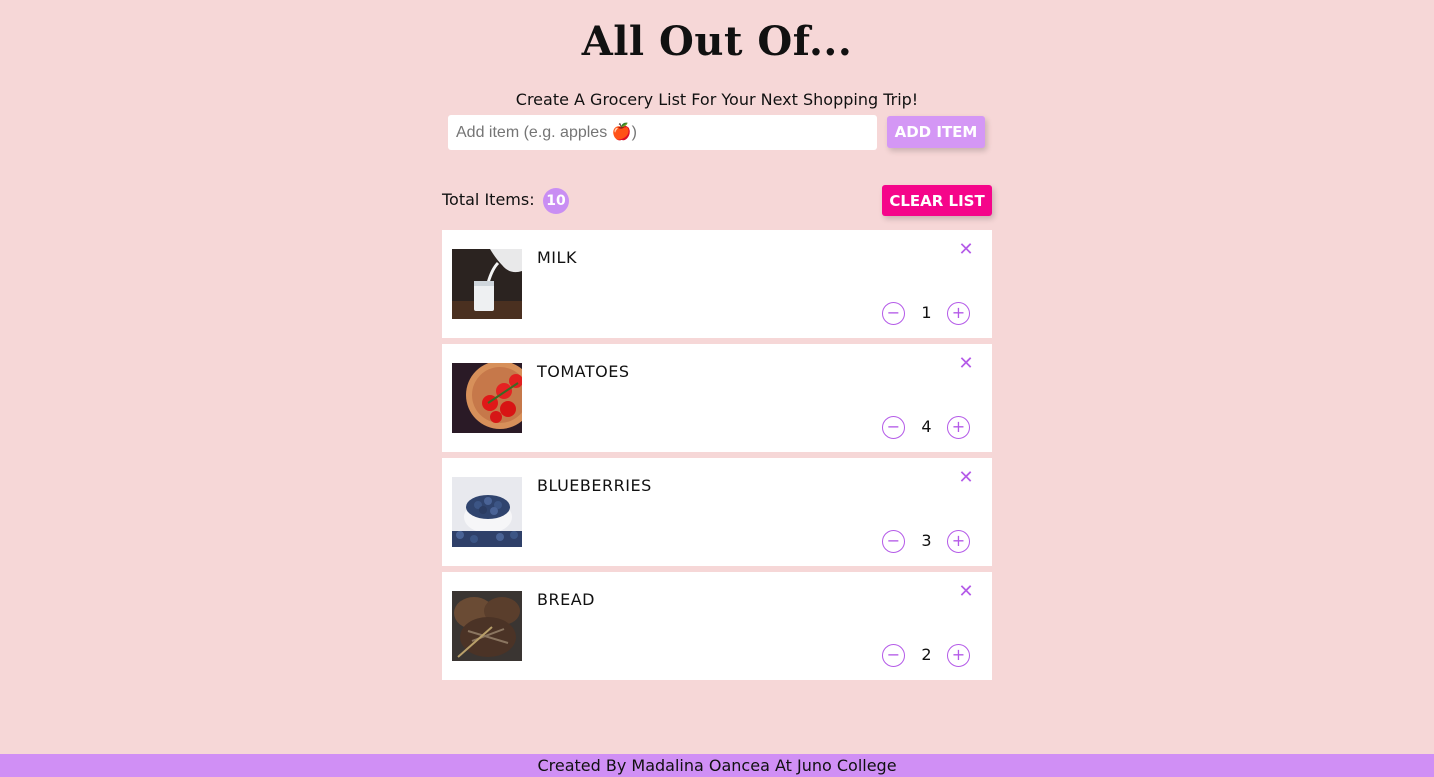 Image resolution: width=1434 pixels, height=777 pixels. What do you see at coordinates (583, 371) in the screenshot?
I see `item-name: TOMATOES` at bounding box center [583, 371].